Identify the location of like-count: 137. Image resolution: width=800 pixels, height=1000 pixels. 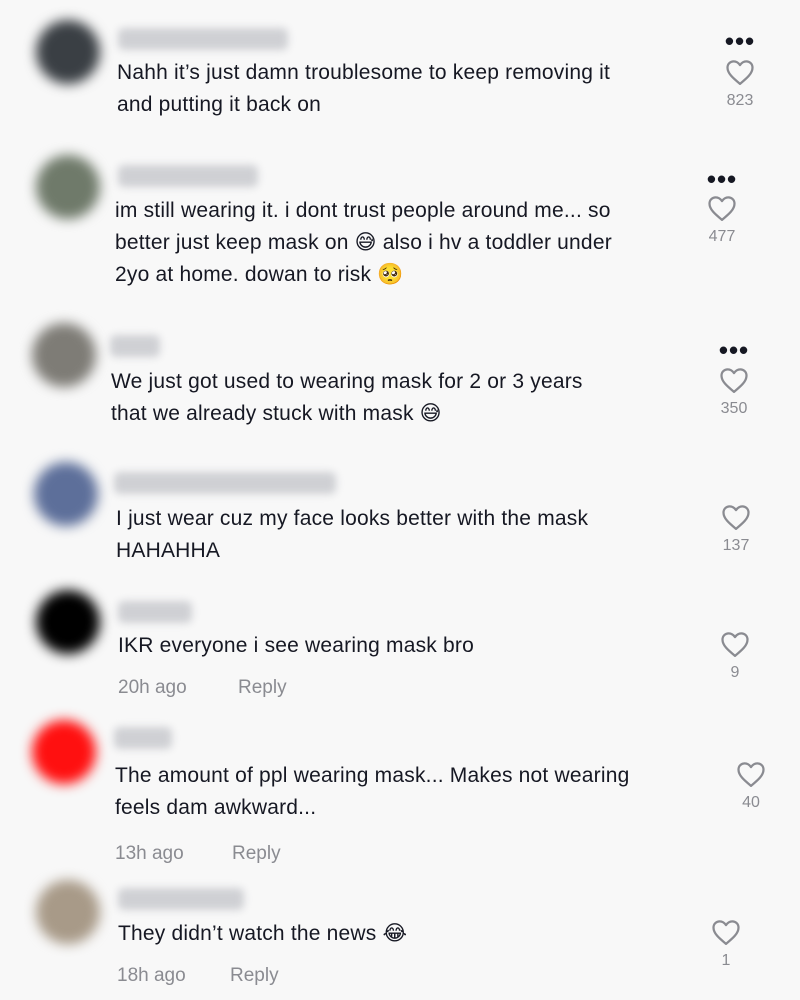
(736, 545).